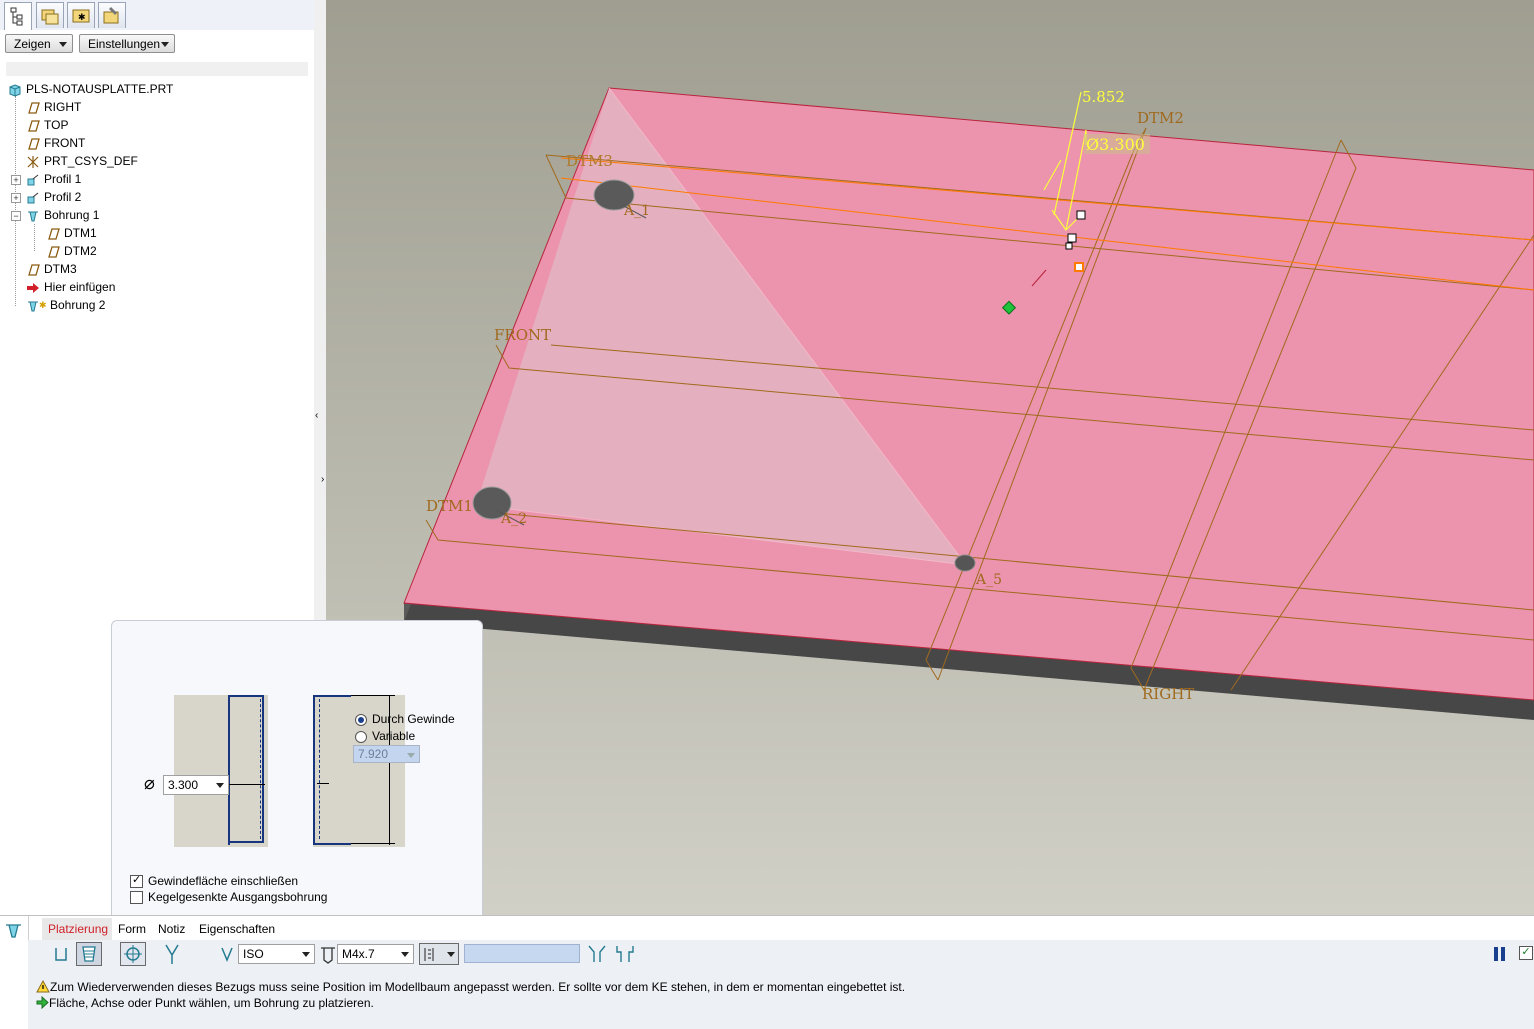 This screenshot has height=1029, width=1534. What do you see at coordinates (522, 953) in the screenshot?
I see `depth-value-field` at bounding box center [522, 953].